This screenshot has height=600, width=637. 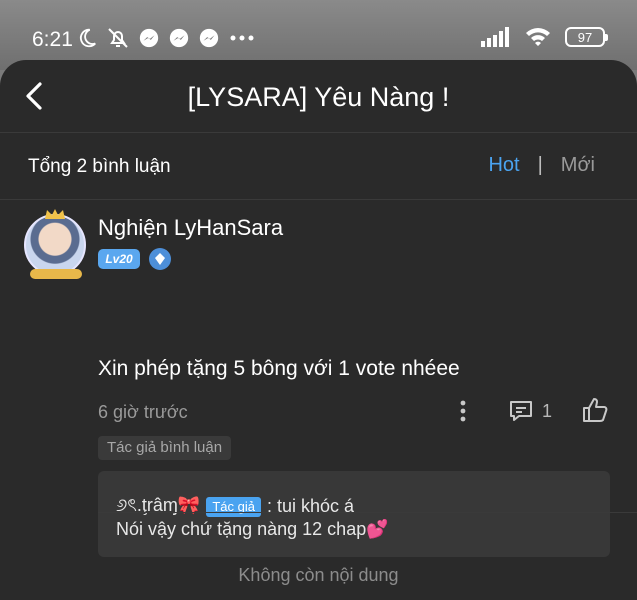 I want to click on crown-icon, so click(x=55, y=214).